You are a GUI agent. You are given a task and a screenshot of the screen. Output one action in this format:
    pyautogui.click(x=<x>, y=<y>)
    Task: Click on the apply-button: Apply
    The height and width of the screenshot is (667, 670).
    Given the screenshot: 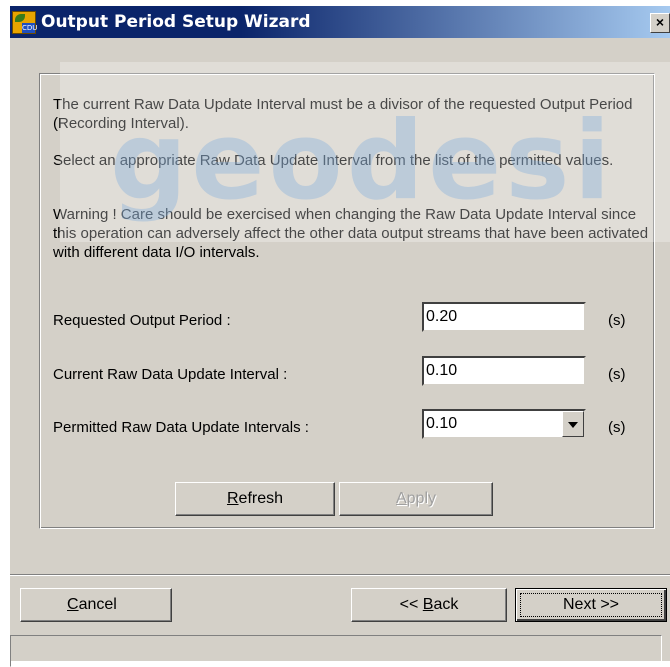 What is the action you would take?
    pyautogui.click(x=416, y=499)
    